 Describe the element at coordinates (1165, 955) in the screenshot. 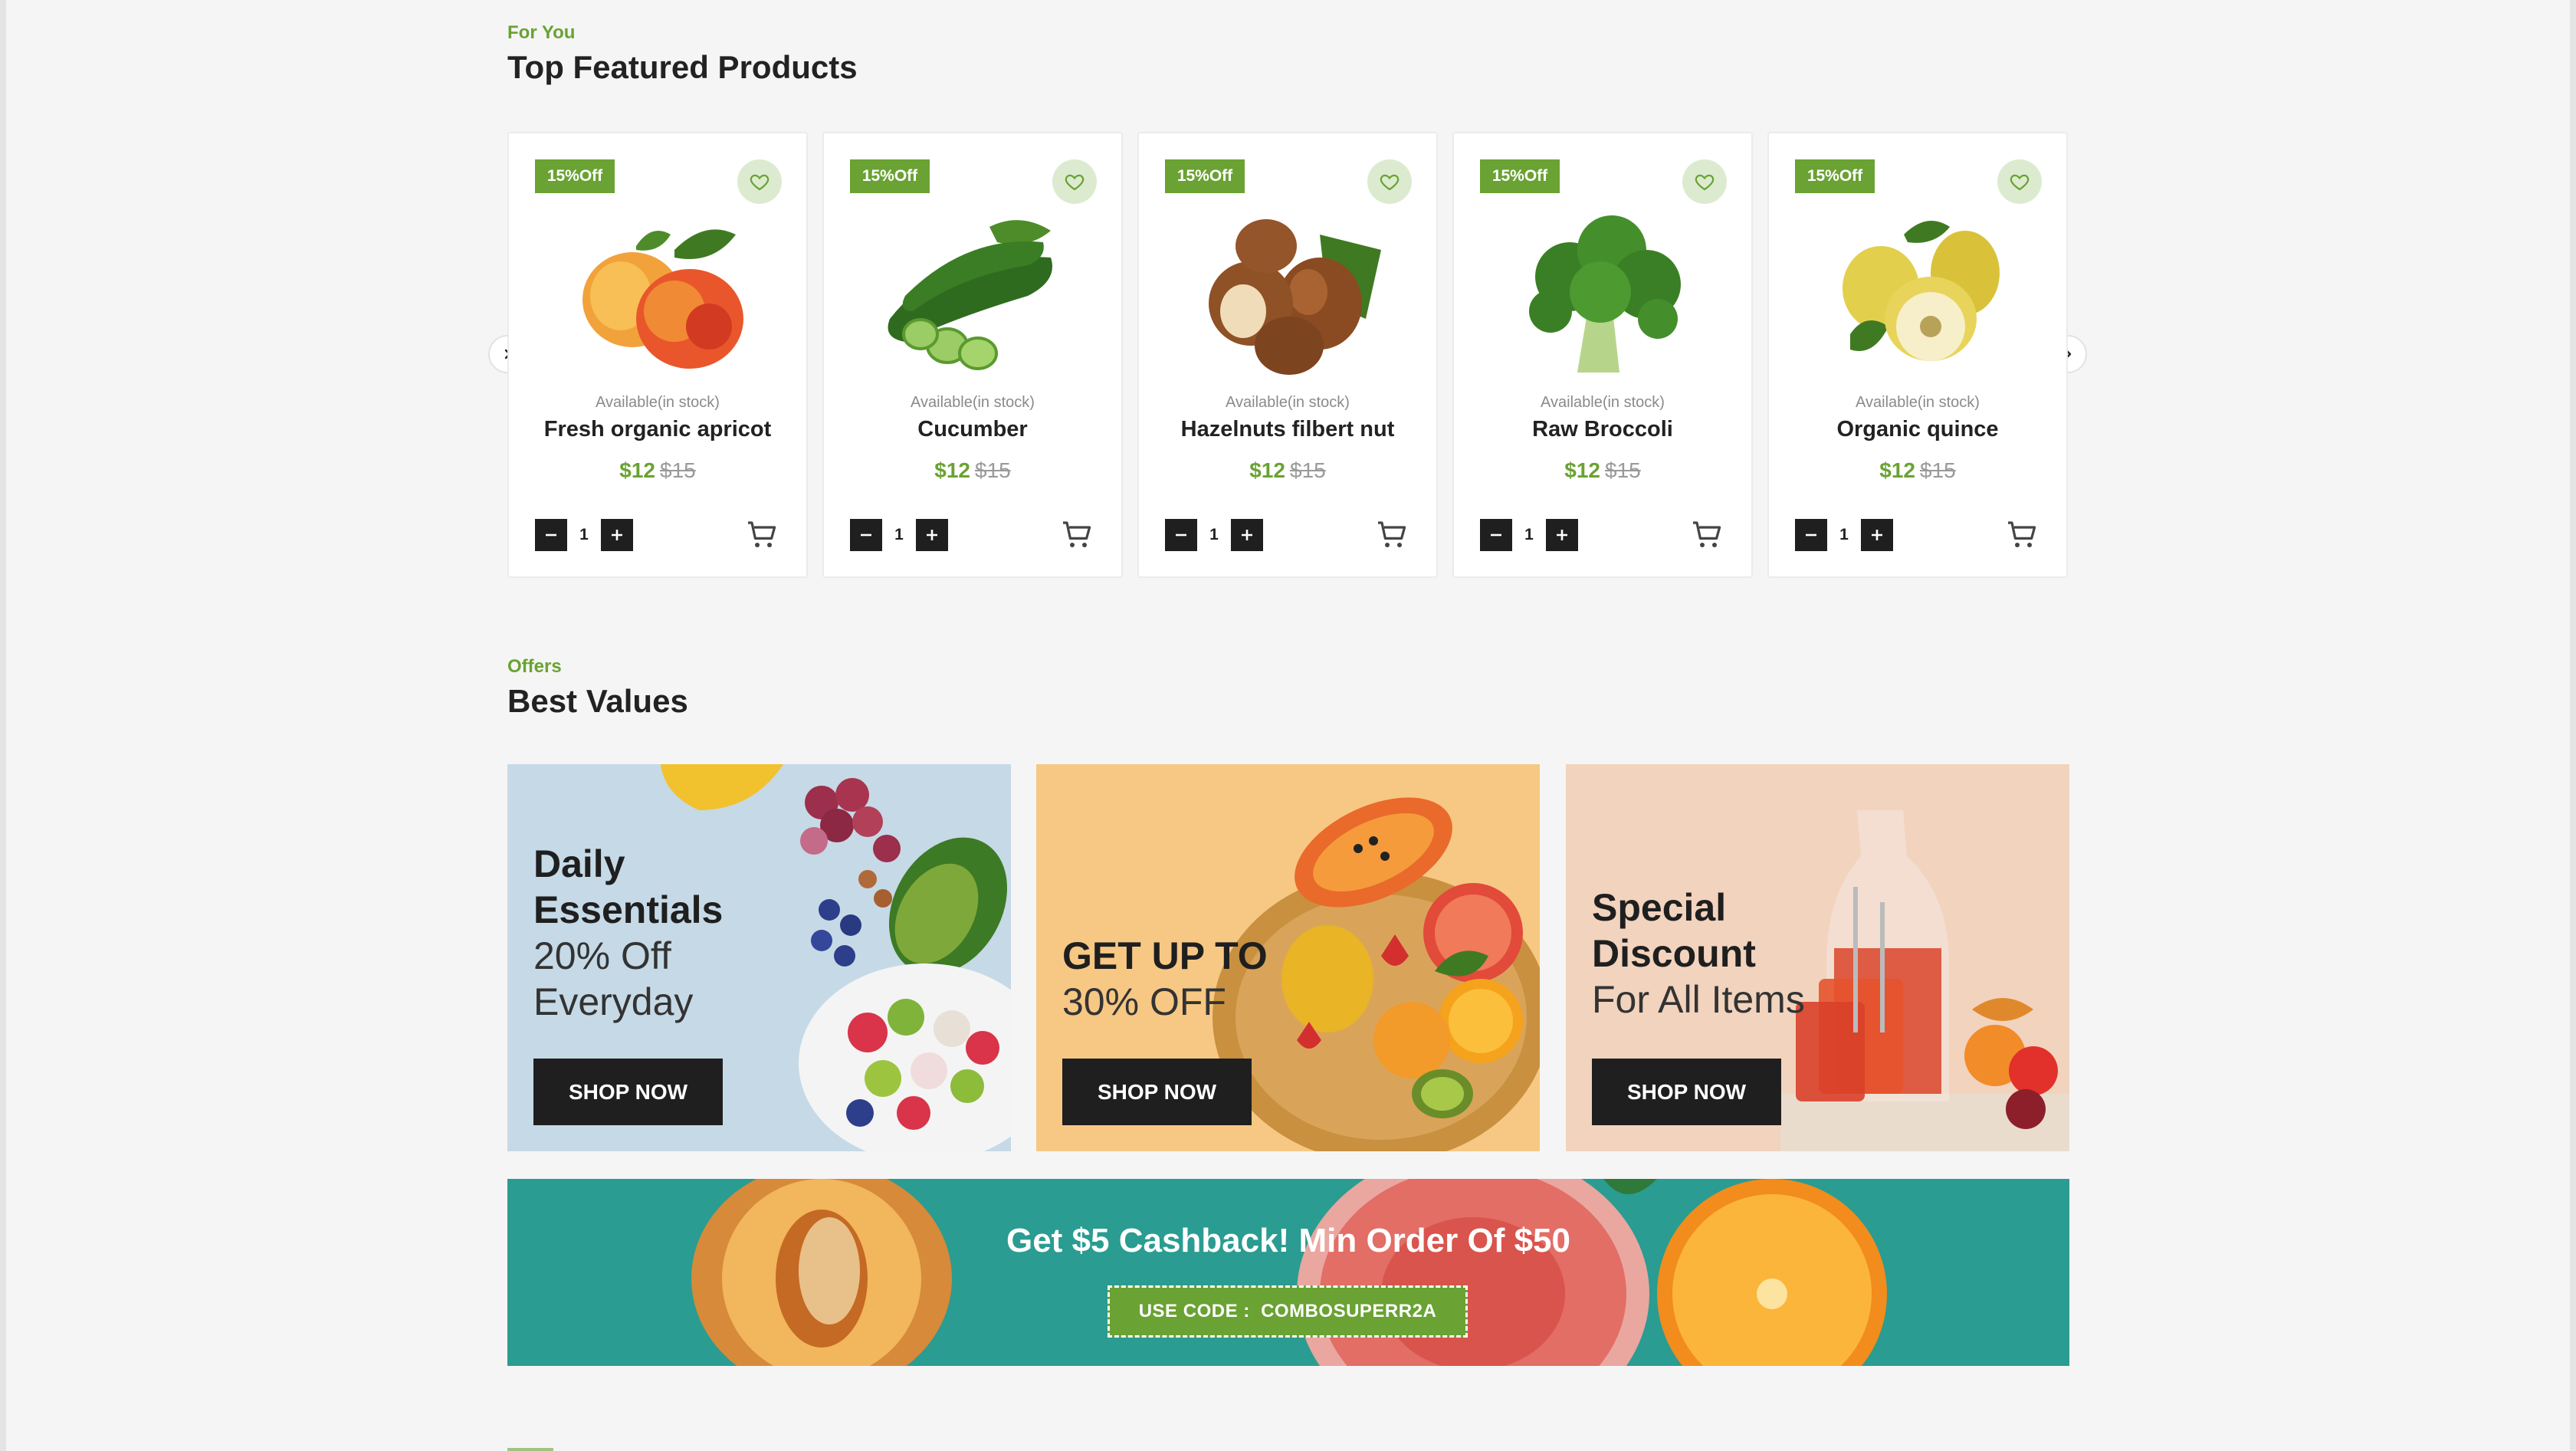

I see `tile-headline: GET UP TO` at that location.